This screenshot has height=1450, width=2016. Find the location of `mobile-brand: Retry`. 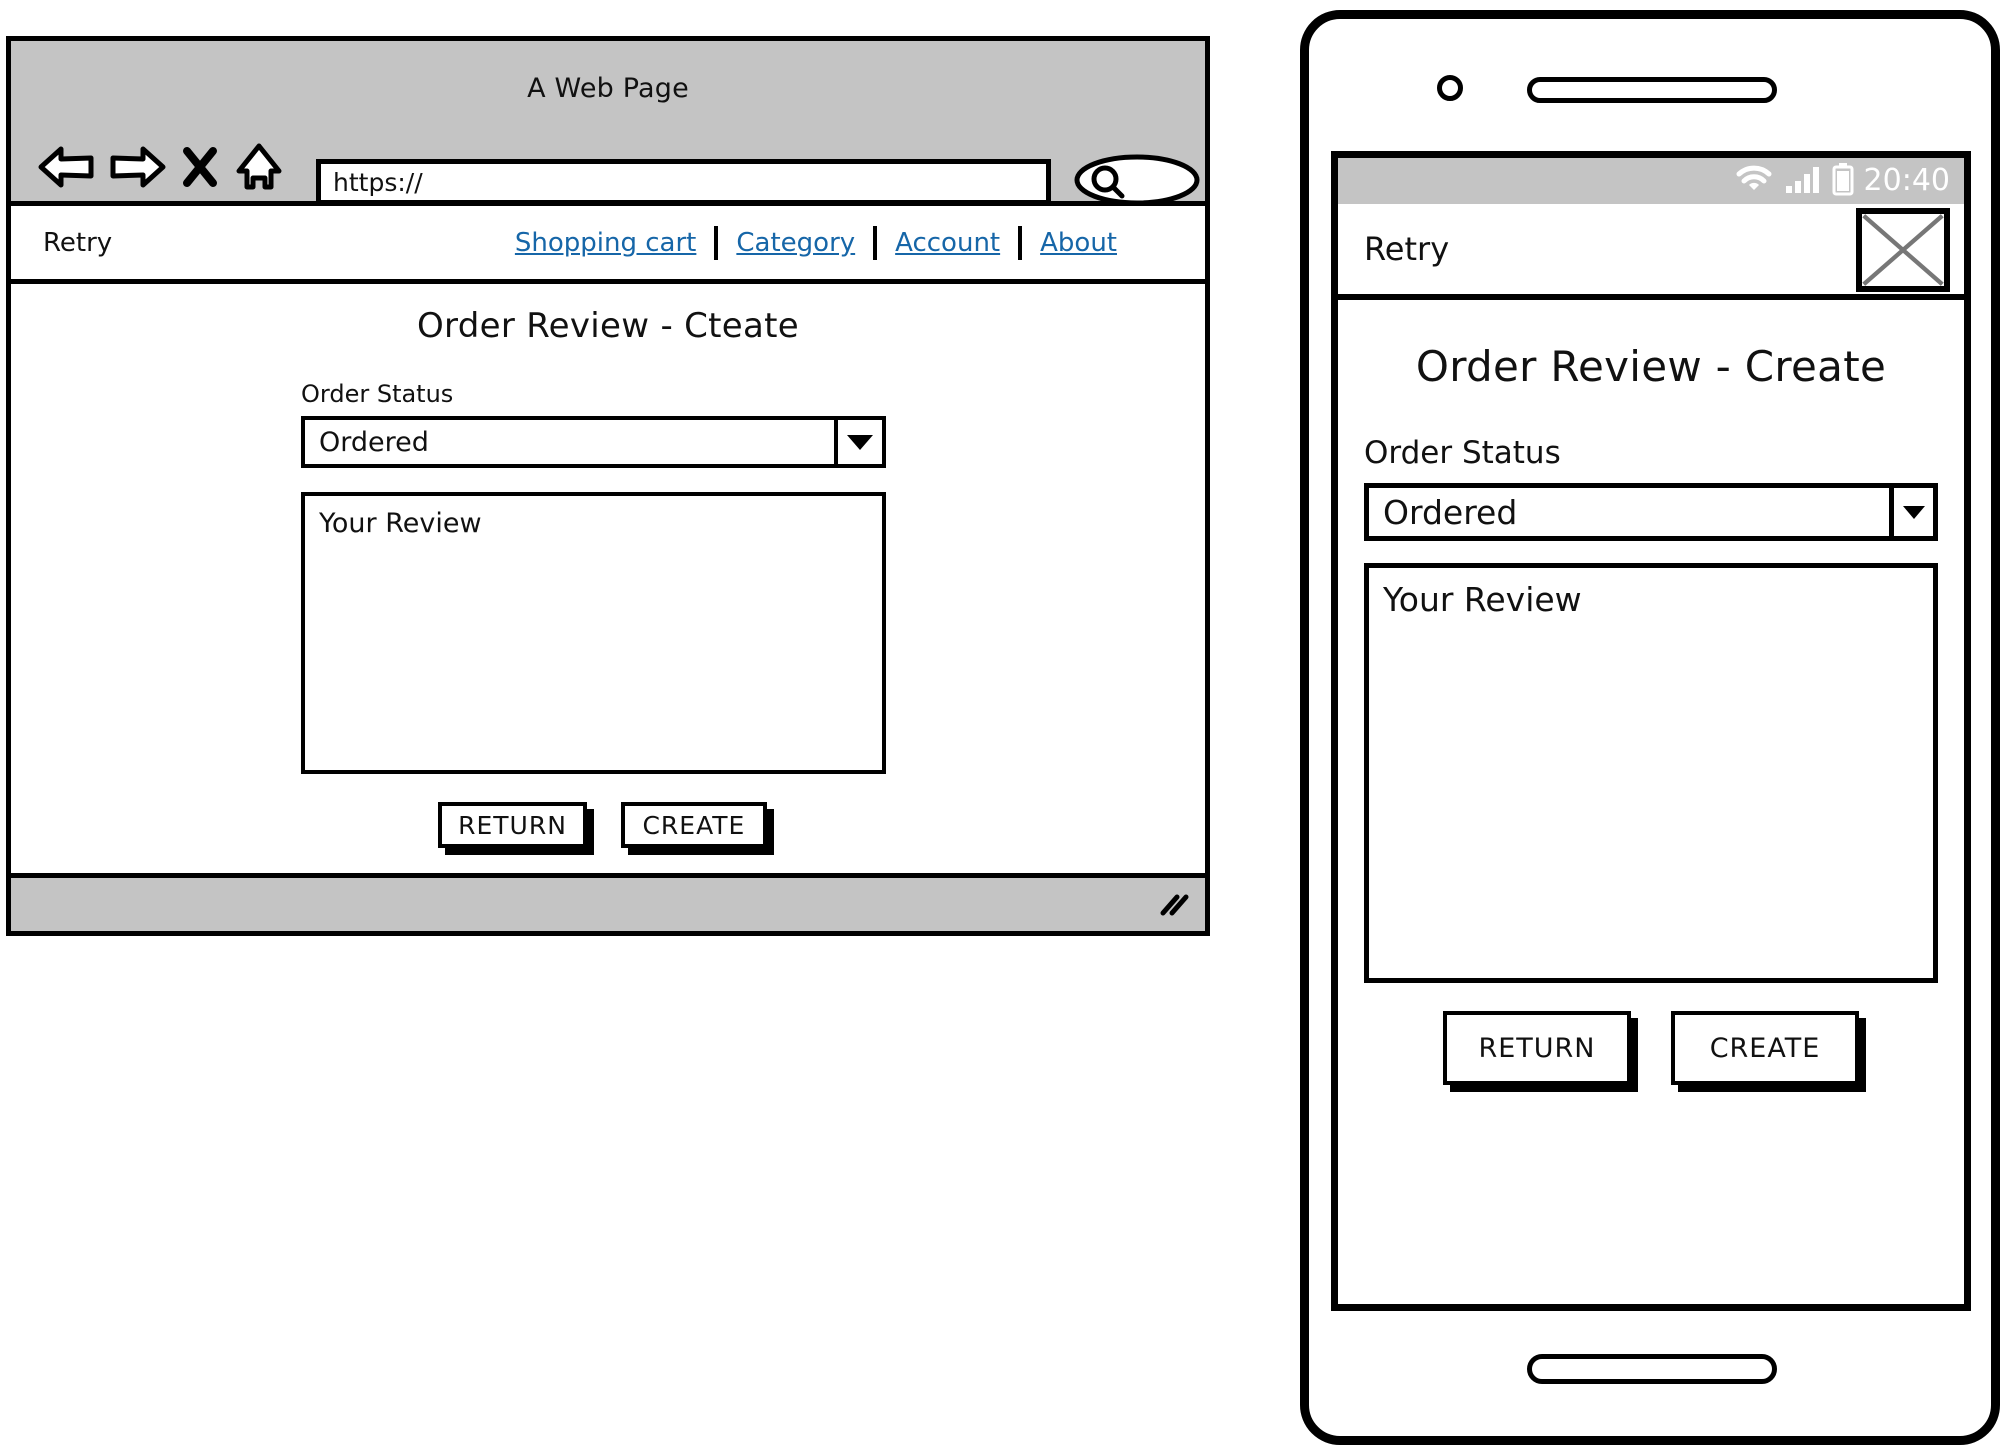

mobile-brand: Retry is located at coordinates (1393, 249).